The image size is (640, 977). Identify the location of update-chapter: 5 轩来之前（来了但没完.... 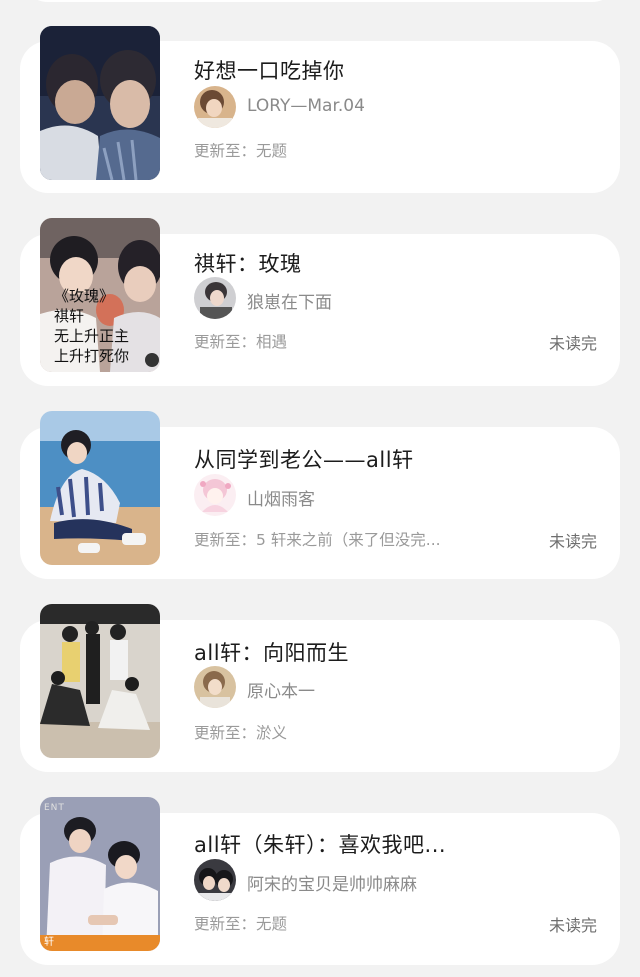
(348, 540).